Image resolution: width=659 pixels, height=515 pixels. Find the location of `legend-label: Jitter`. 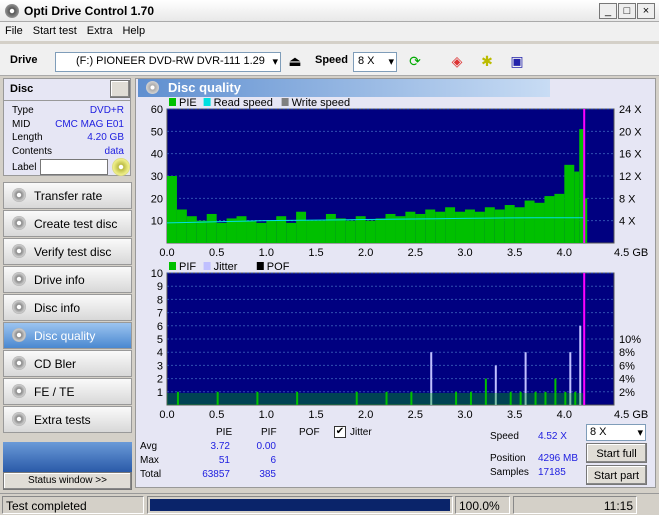

legend-label: Jitter is located at coordinates (226, 267).